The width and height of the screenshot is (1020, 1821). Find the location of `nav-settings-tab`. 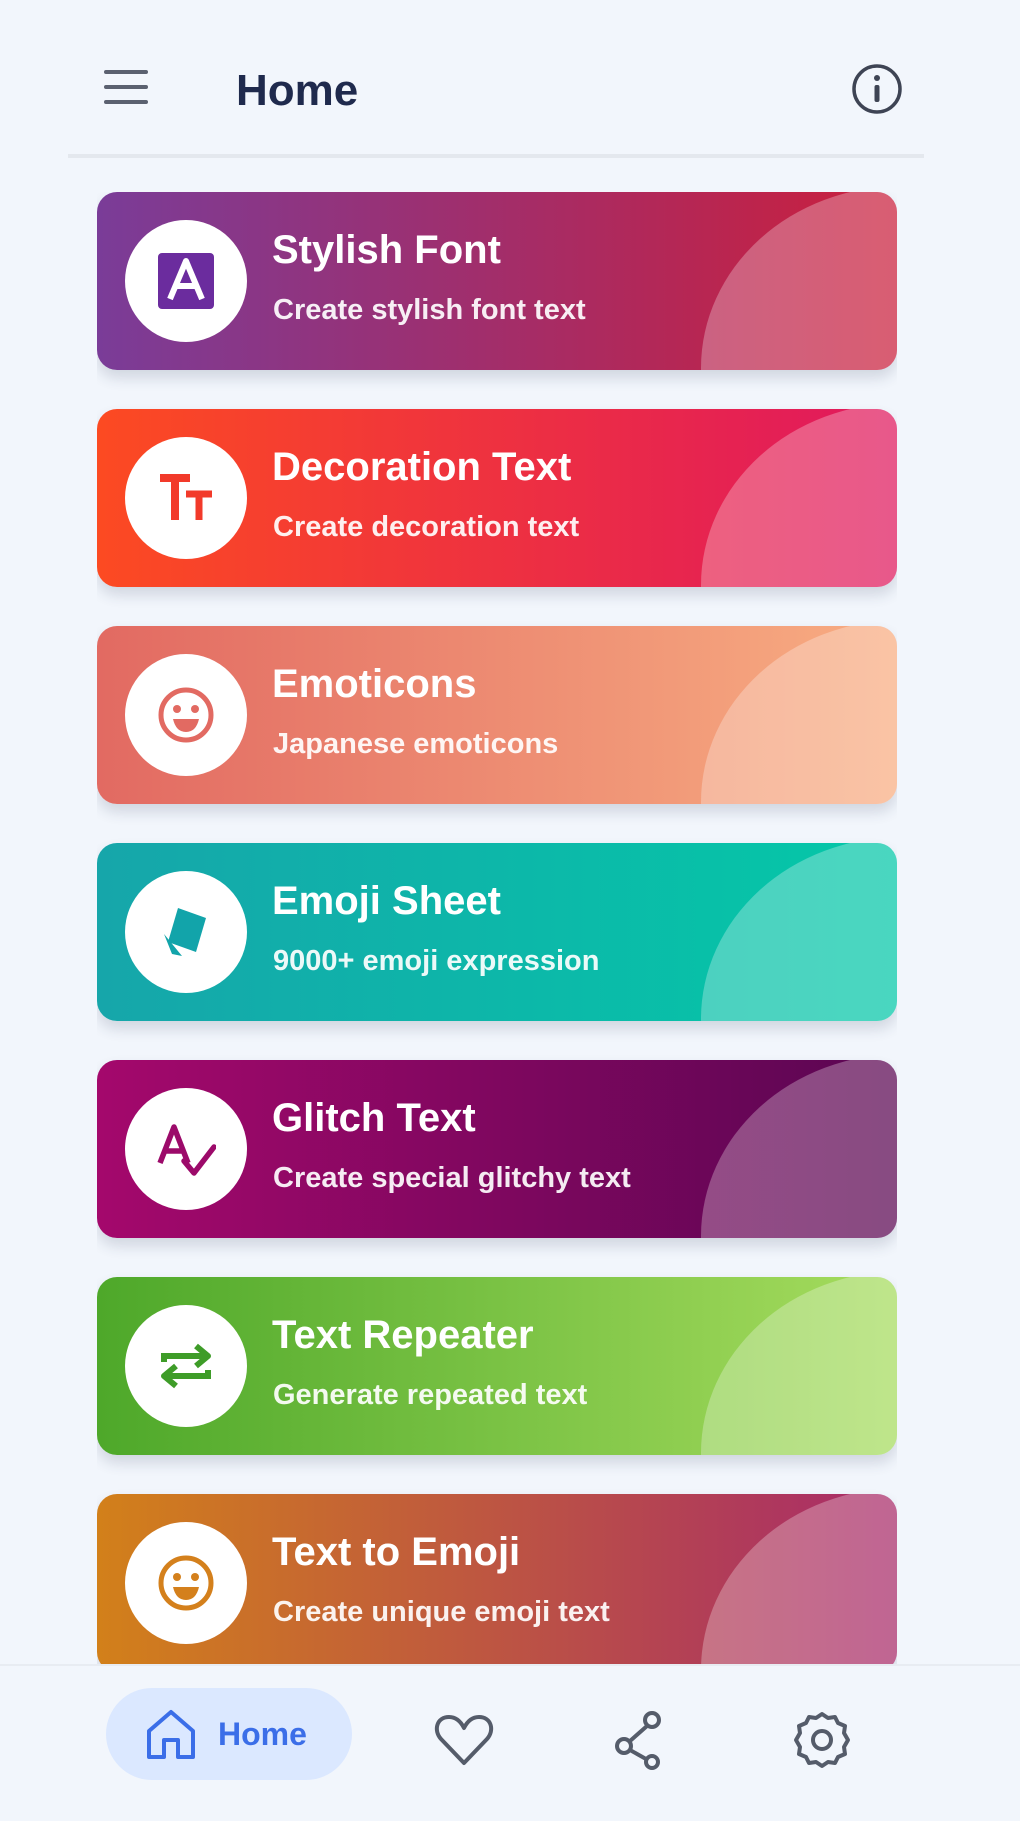

nav-settings-tab is located at coordinates (822, 1740).